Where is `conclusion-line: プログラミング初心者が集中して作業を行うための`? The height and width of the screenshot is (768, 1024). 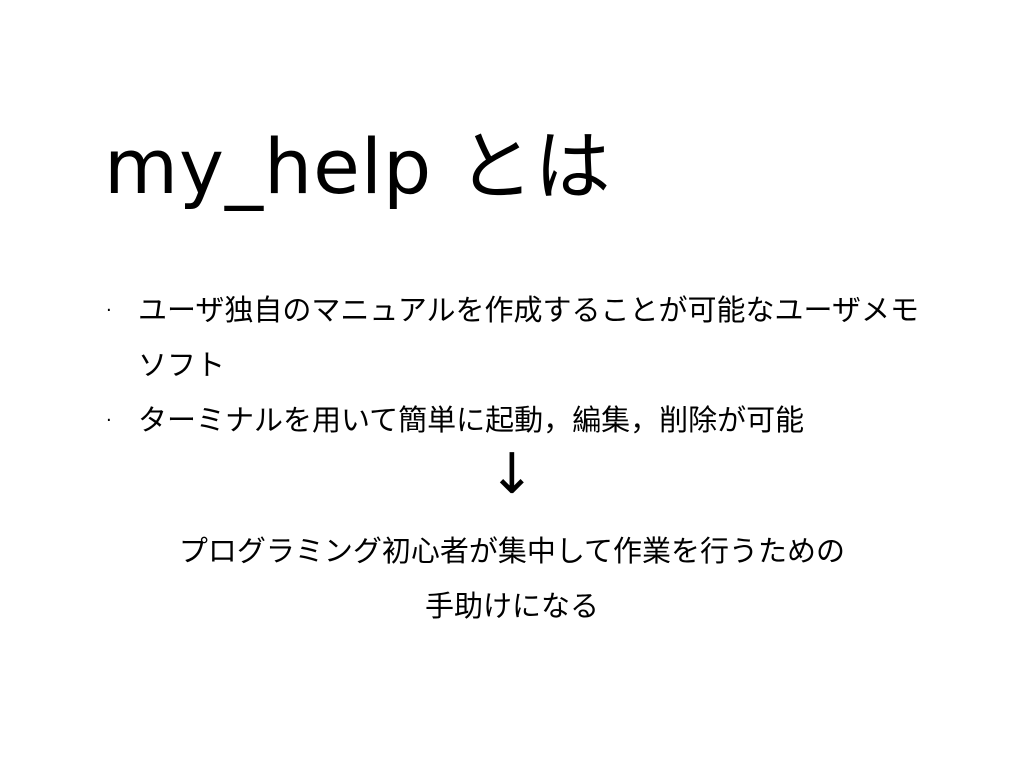
conclusion-line: プログラミング初心者が集中して作業を行うための is located at coordinates (512, 551).